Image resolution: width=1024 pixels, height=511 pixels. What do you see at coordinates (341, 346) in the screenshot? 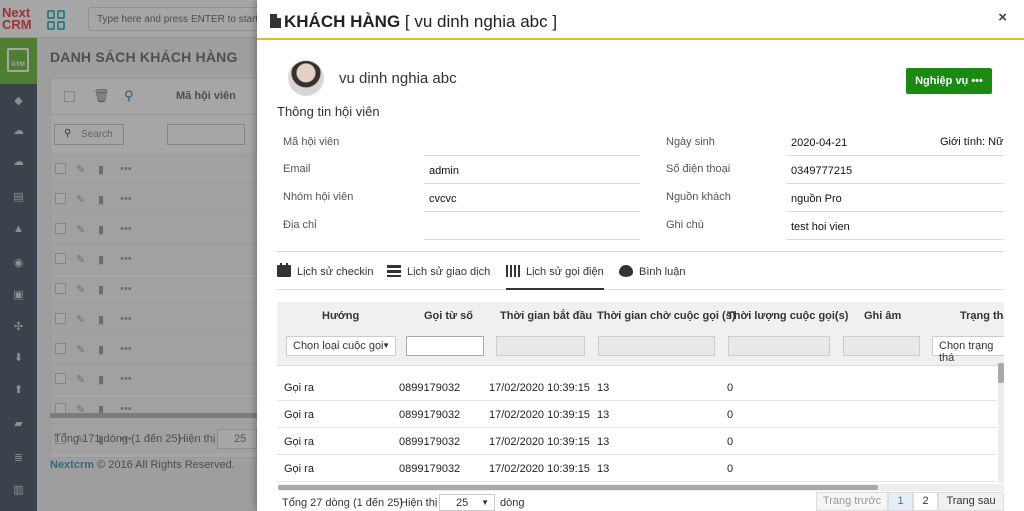
I see `direction-filter-select: Chọn loại cuộc gọi ▼` at bounding box center [341, 346].